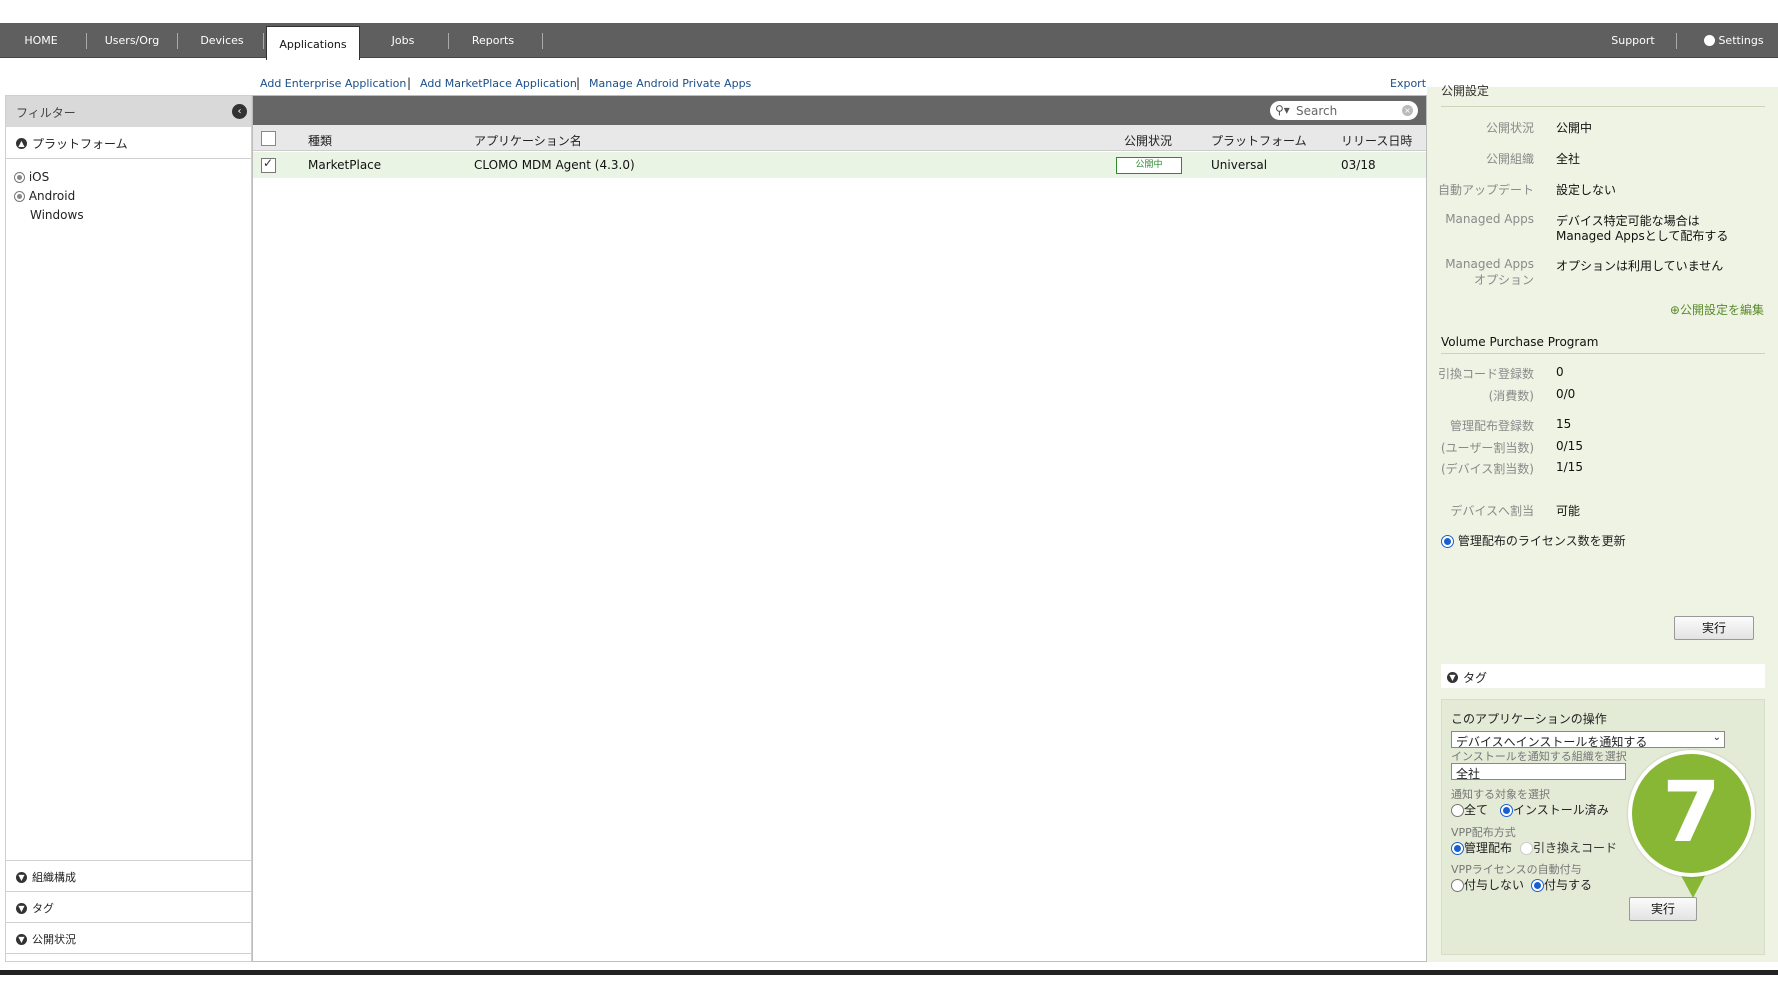  Describe the element at coordinates (670, 83) in the screenshot. I see `manage-android-link: Manage Android Private Apps` at that location.